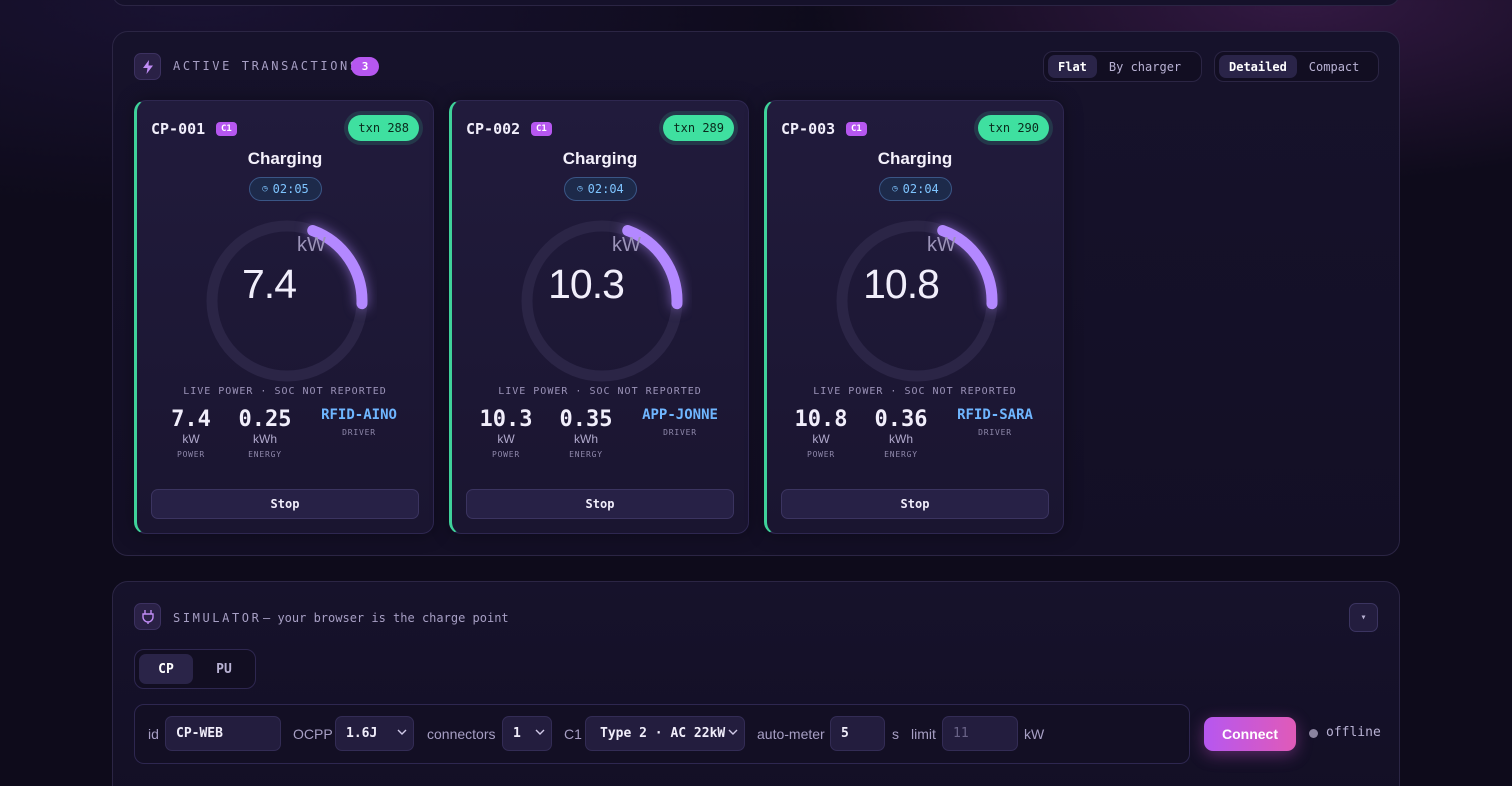  I want to click on energy-value: 0.35, so click(586, 419).